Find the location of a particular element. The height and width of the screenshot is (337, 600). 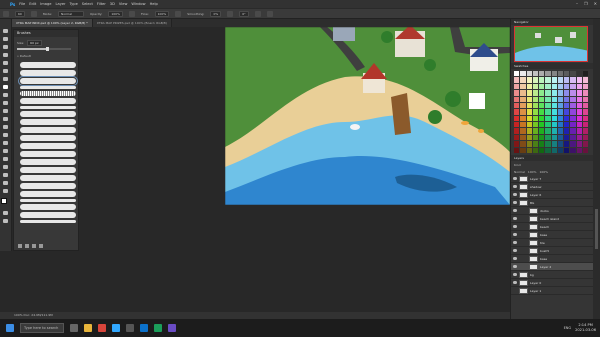

move-tool-icon is located at coordinates (5, 30).